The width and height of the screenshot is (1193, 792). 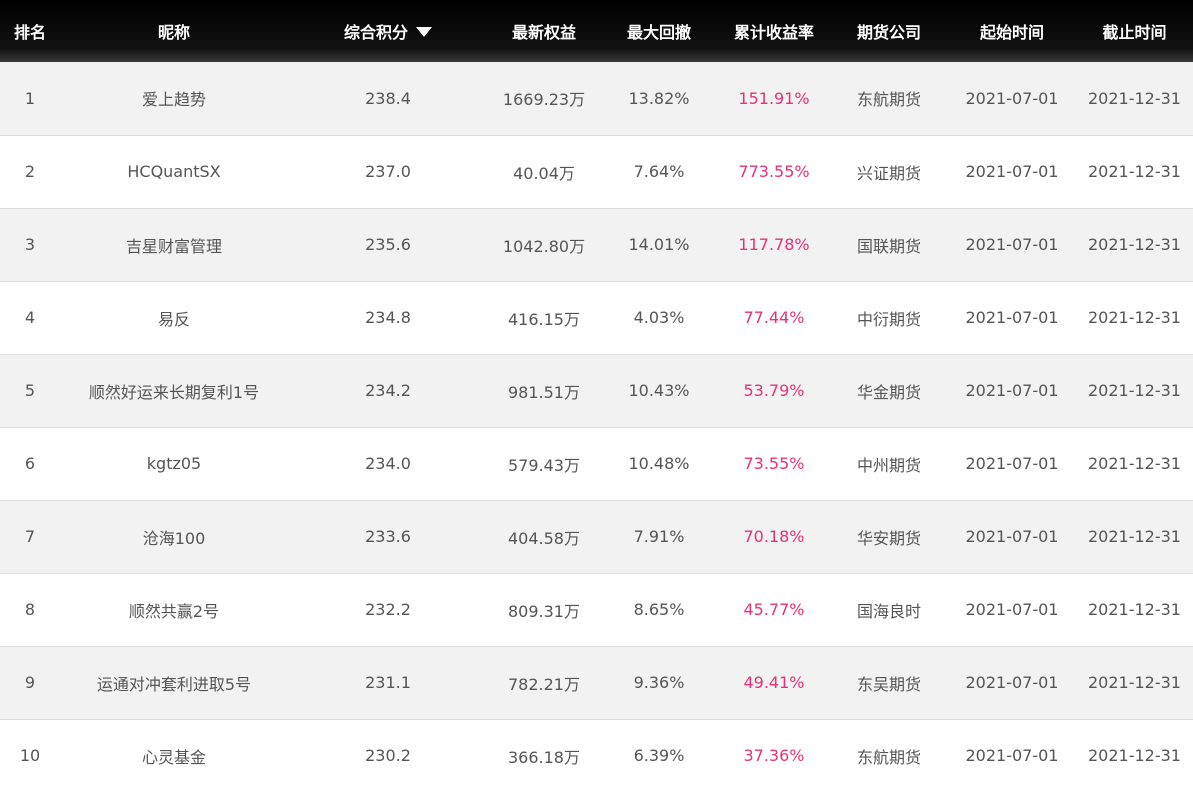 What do you see at coordinates (388, 682) in the screenshot?
I see `score-cell: 231.1` at bounding box center [388, 682].